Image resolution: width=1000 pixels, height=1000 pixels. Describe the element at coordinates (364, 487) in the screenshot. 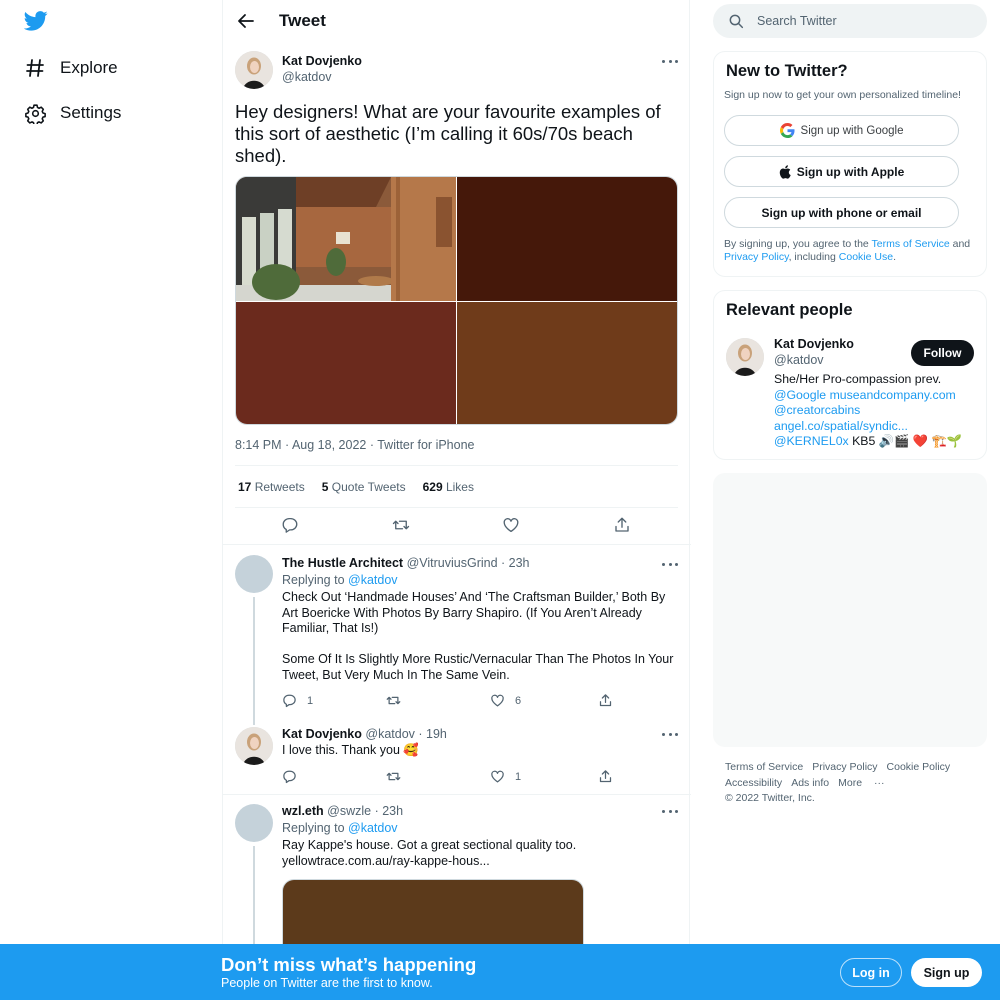

I see `quote-tweets-stat: 5 Quote Tweets` at that location.